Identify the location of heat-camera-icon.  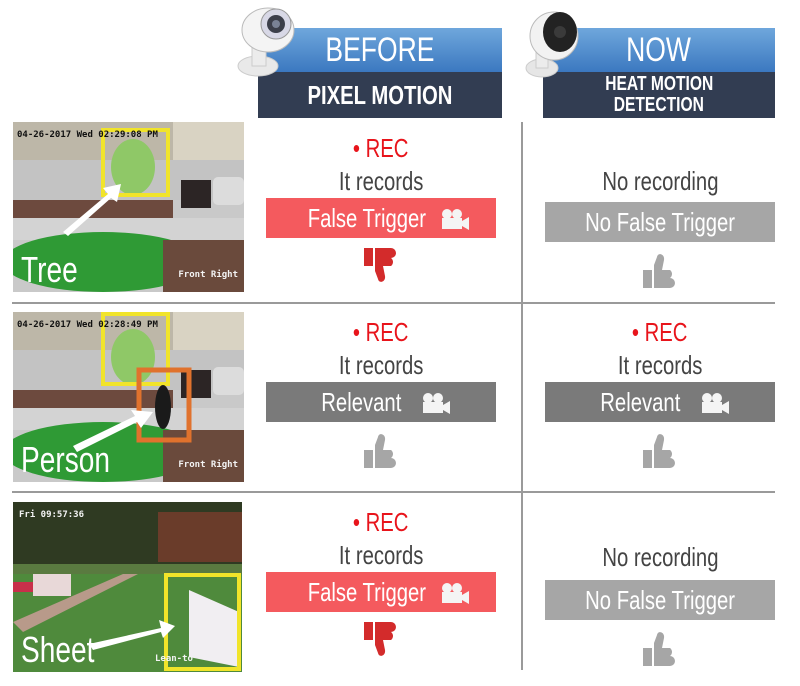
(554, 46).